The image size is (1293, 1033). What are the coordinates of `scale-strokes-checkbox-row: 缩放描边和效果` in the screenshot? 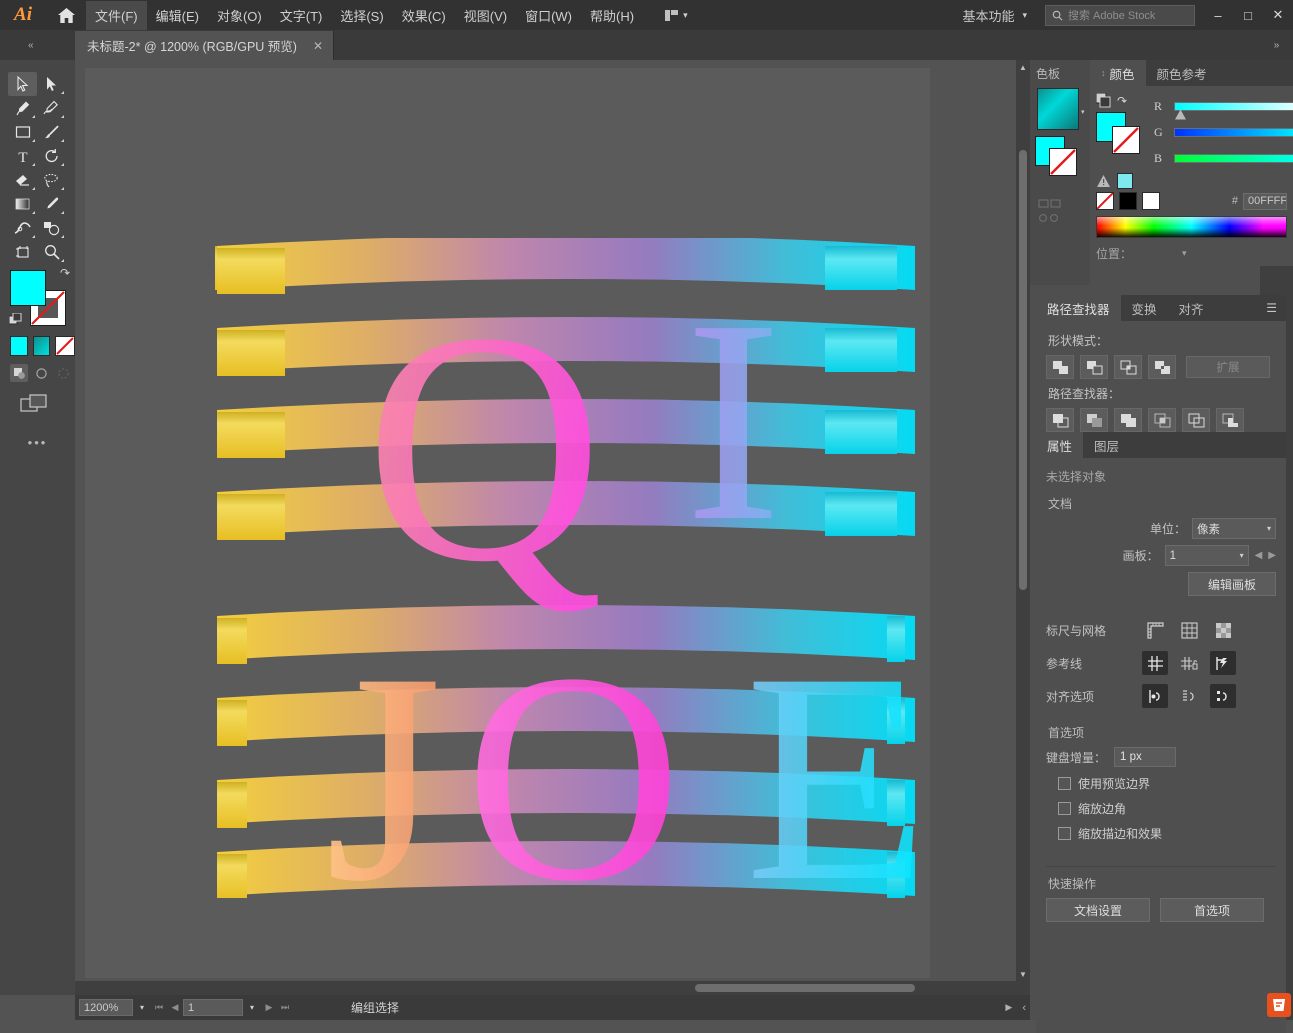 It's located at (1167, 833).